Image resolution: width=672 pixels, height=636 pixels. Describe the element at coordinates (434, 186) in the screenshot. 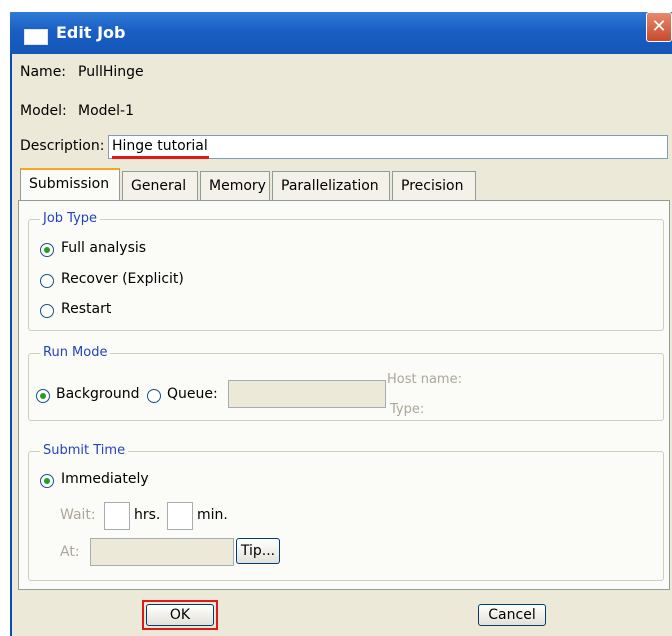

I see `tab-precision: Precision` at that location.